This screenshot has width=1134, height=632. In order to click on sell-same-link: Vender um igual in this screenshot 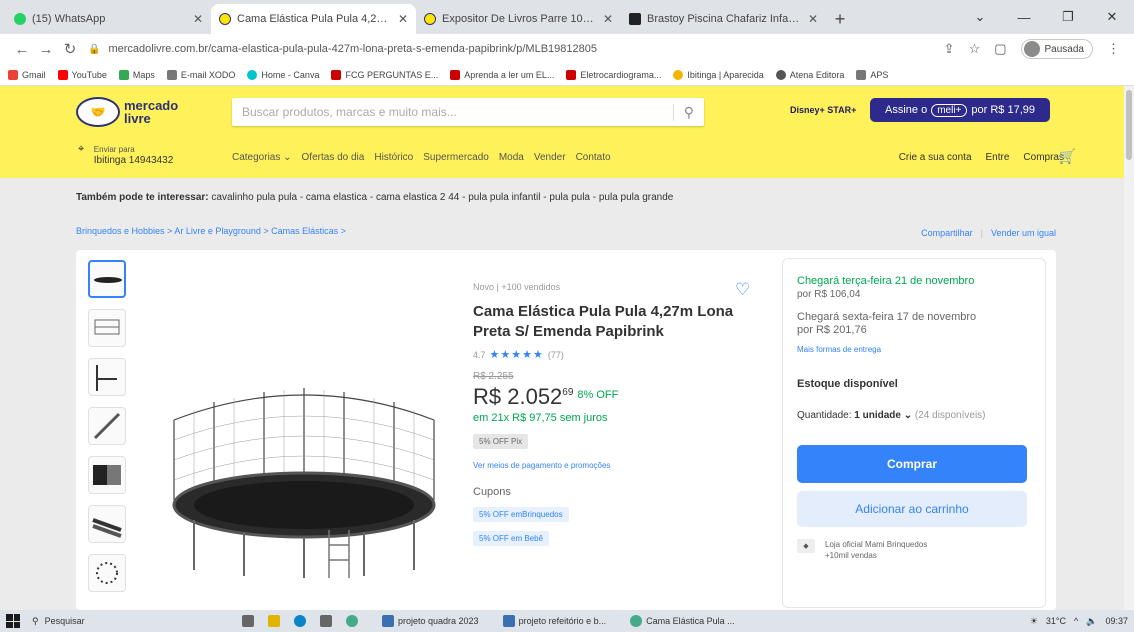, I will do `click(1023, 233)`.